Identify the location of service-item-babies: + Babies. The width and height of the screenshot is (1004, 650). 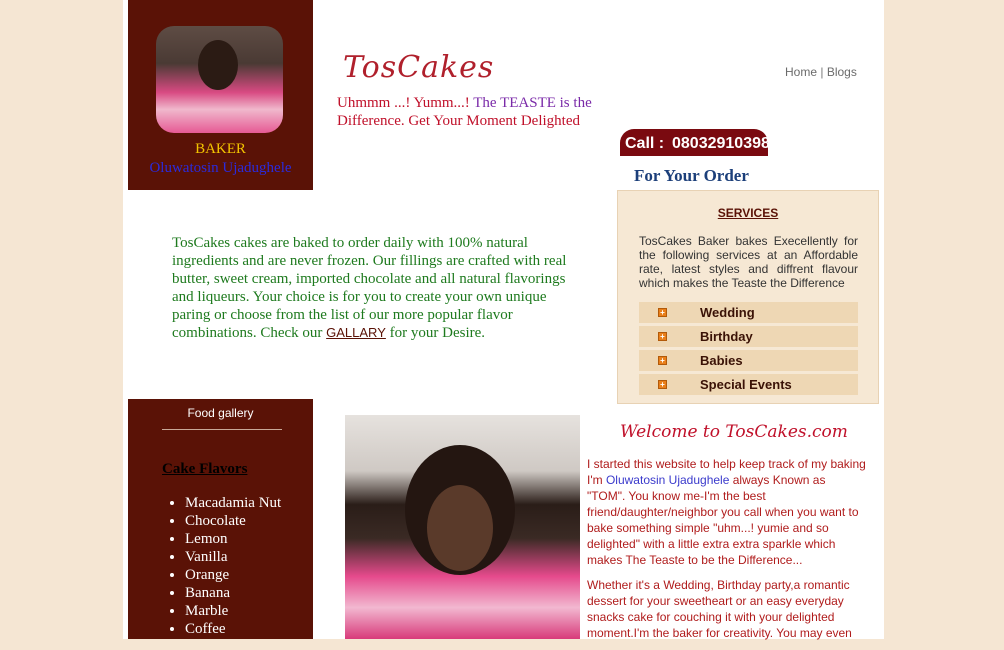
(748, 360).